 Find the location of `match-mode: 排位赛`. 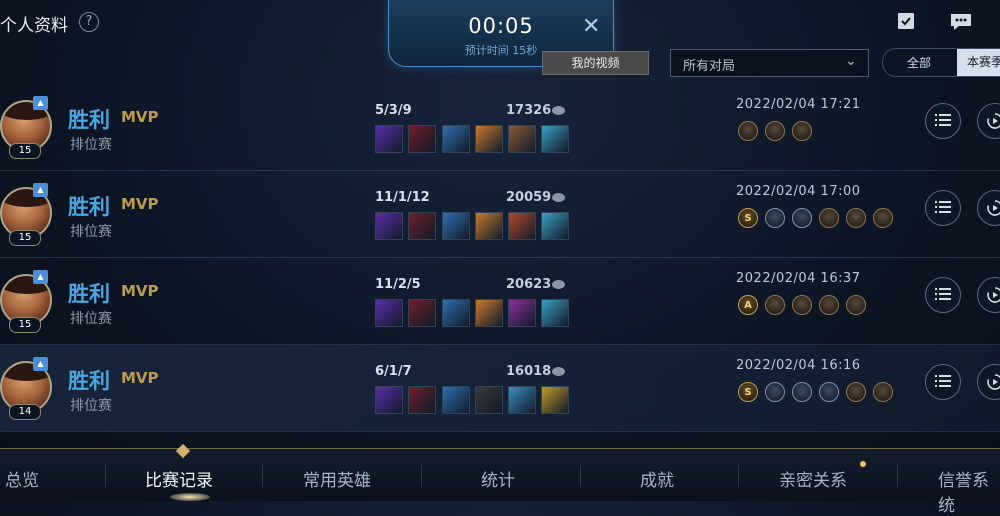

match-mode: 排位赛 is located at coordinates (91, 319).